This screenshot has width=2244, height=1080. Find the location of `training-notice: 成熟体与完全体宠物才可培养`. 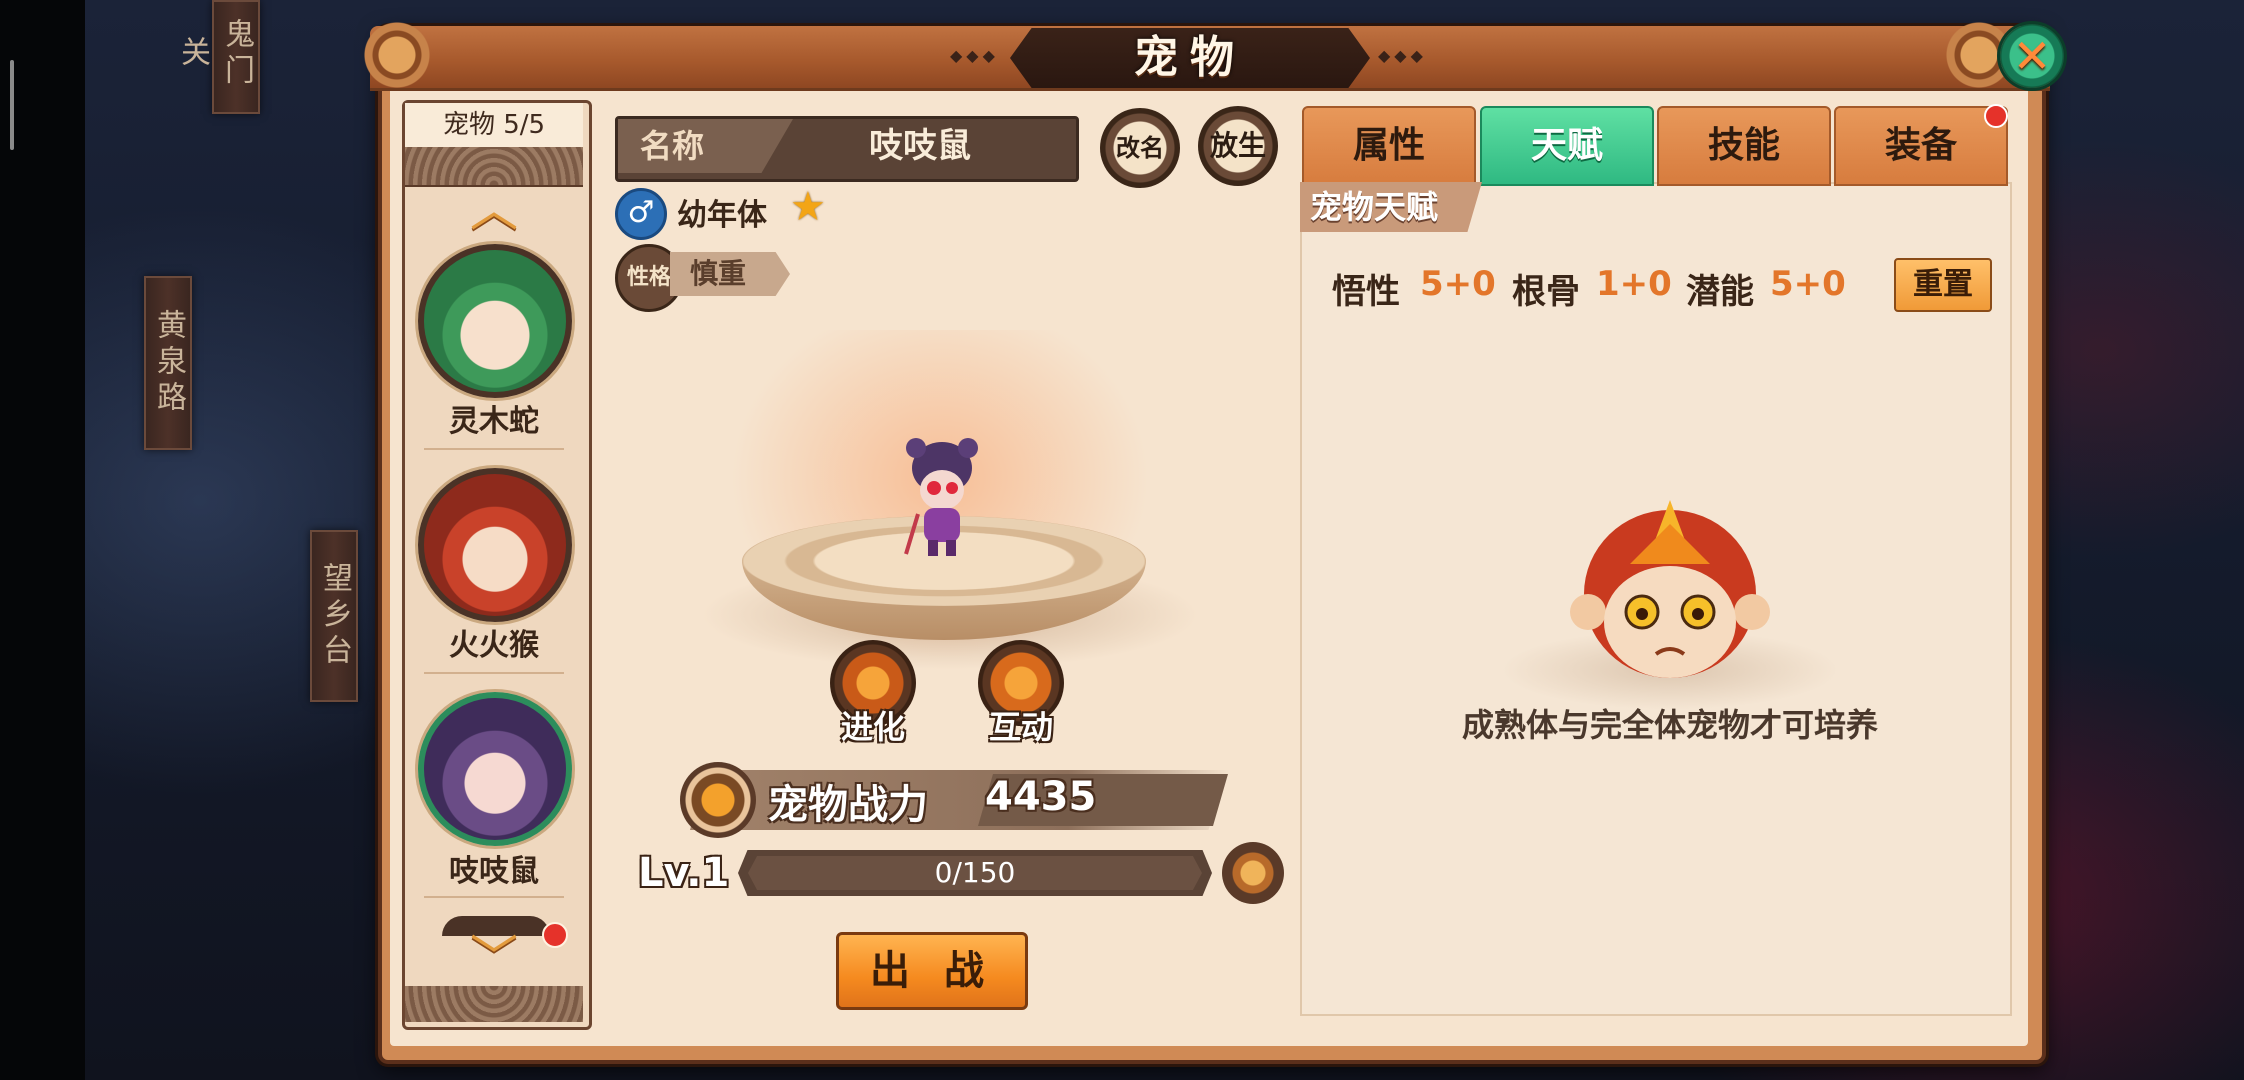

training-notice: 成熟体与完全体宠物才可培养 is located at coordinates (1669, 725).